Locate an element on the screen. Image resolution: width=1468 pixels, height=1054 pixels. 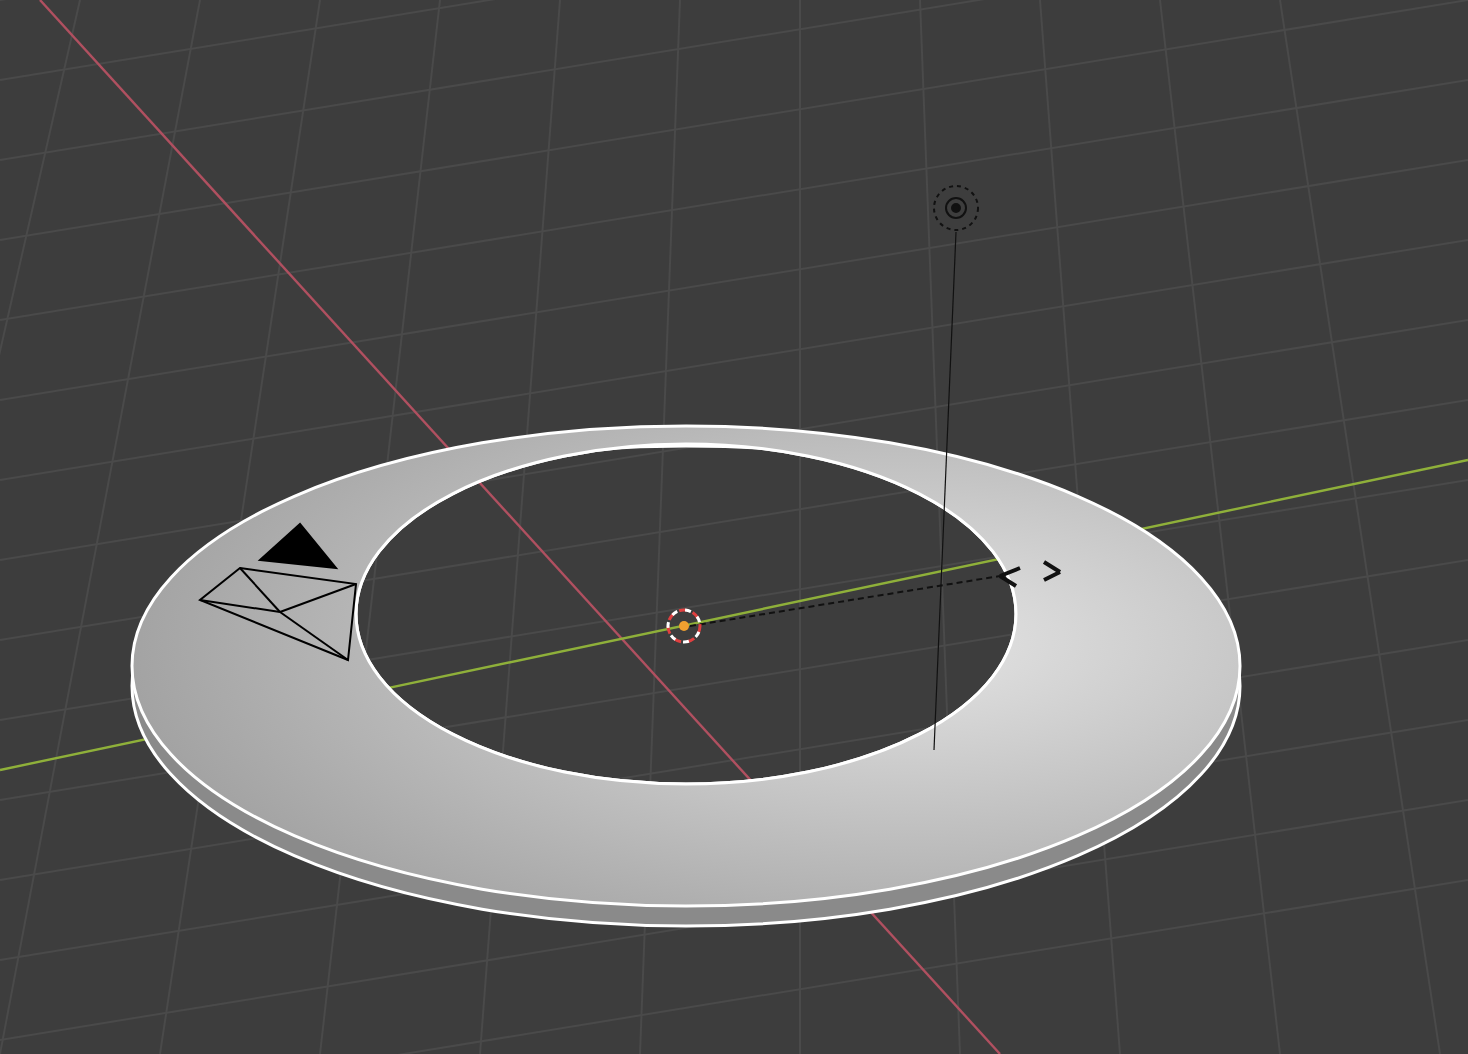
cursor-icon is located at coordinates (684, 626).